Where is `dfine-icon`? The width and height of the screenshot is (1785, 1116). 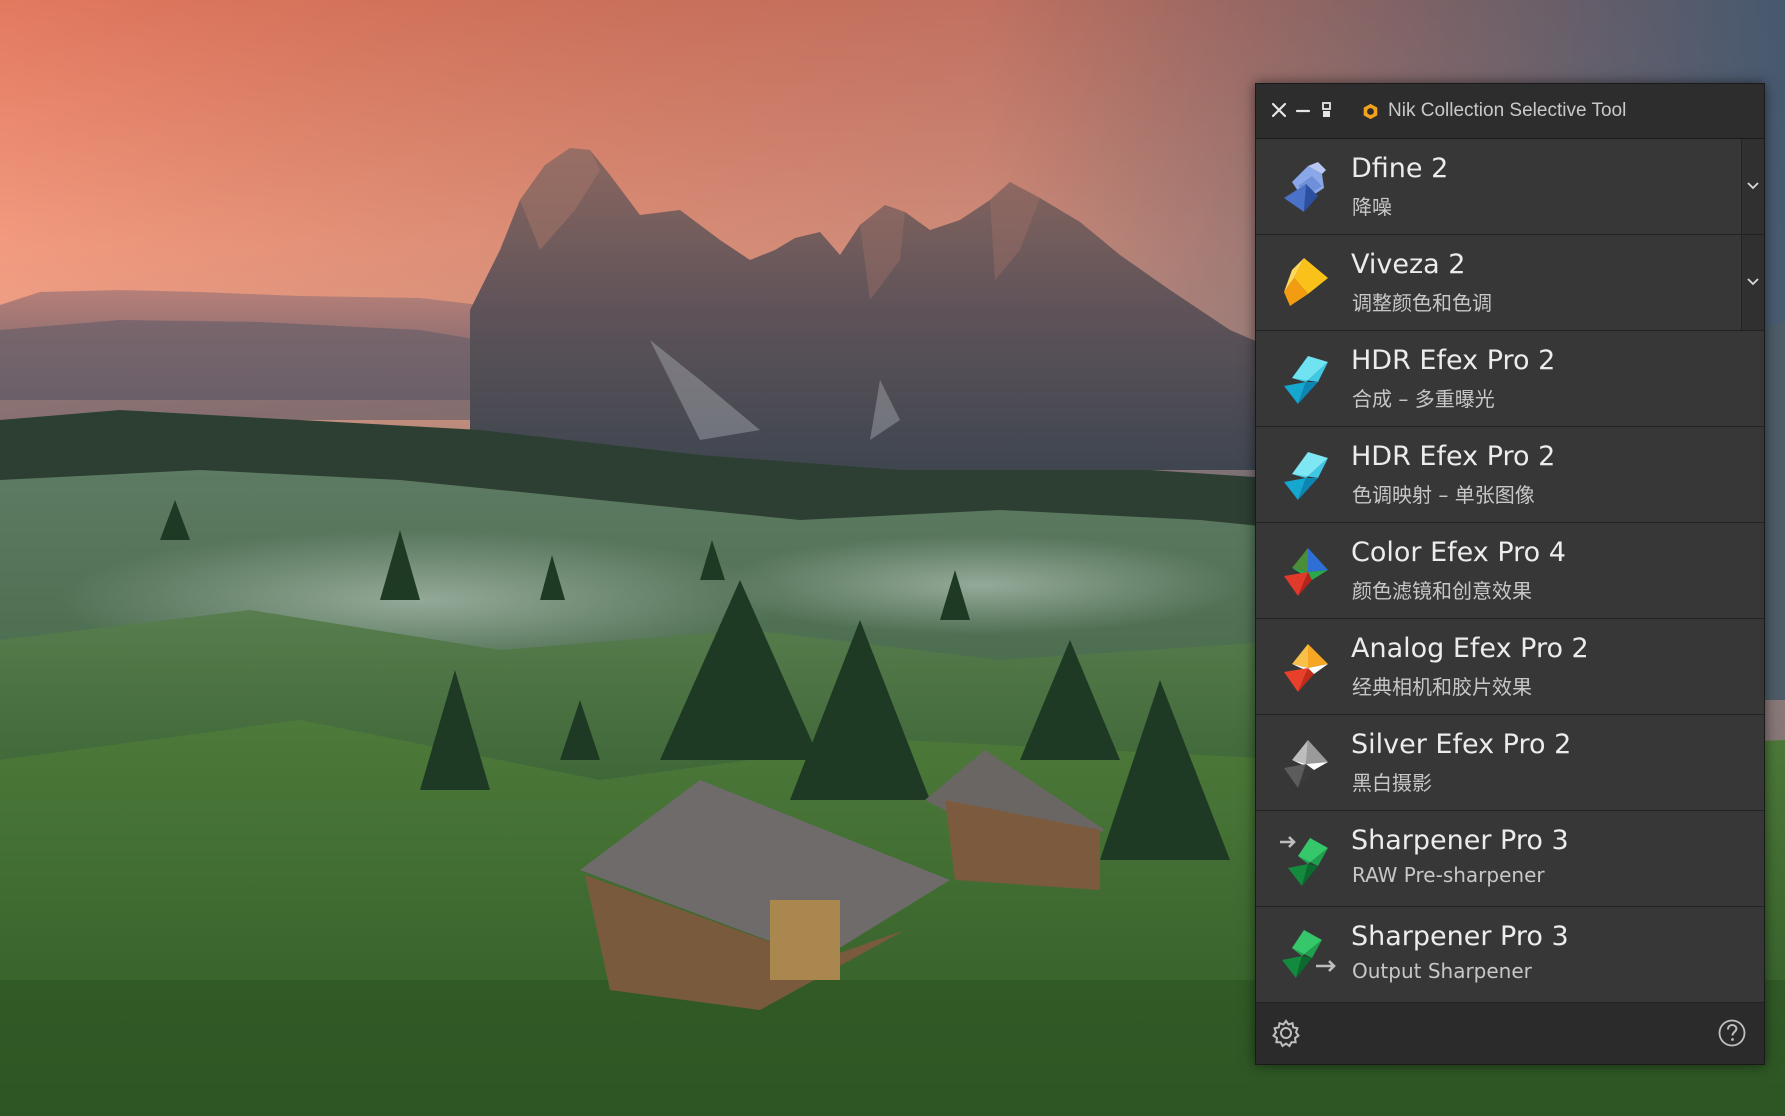 dfine-icon is located at coordinates (1305, 187).